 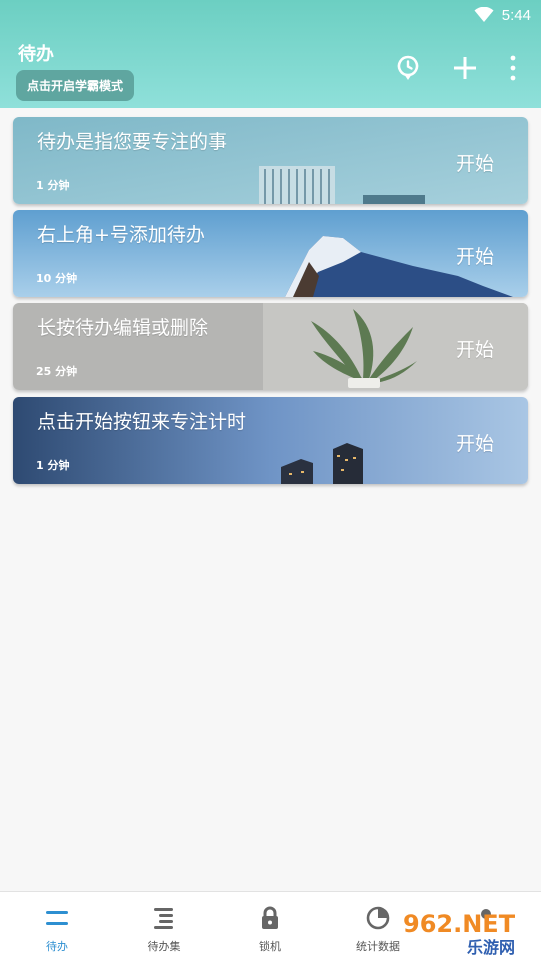 I want to click on lock-icon, so click(x=270, y=917).